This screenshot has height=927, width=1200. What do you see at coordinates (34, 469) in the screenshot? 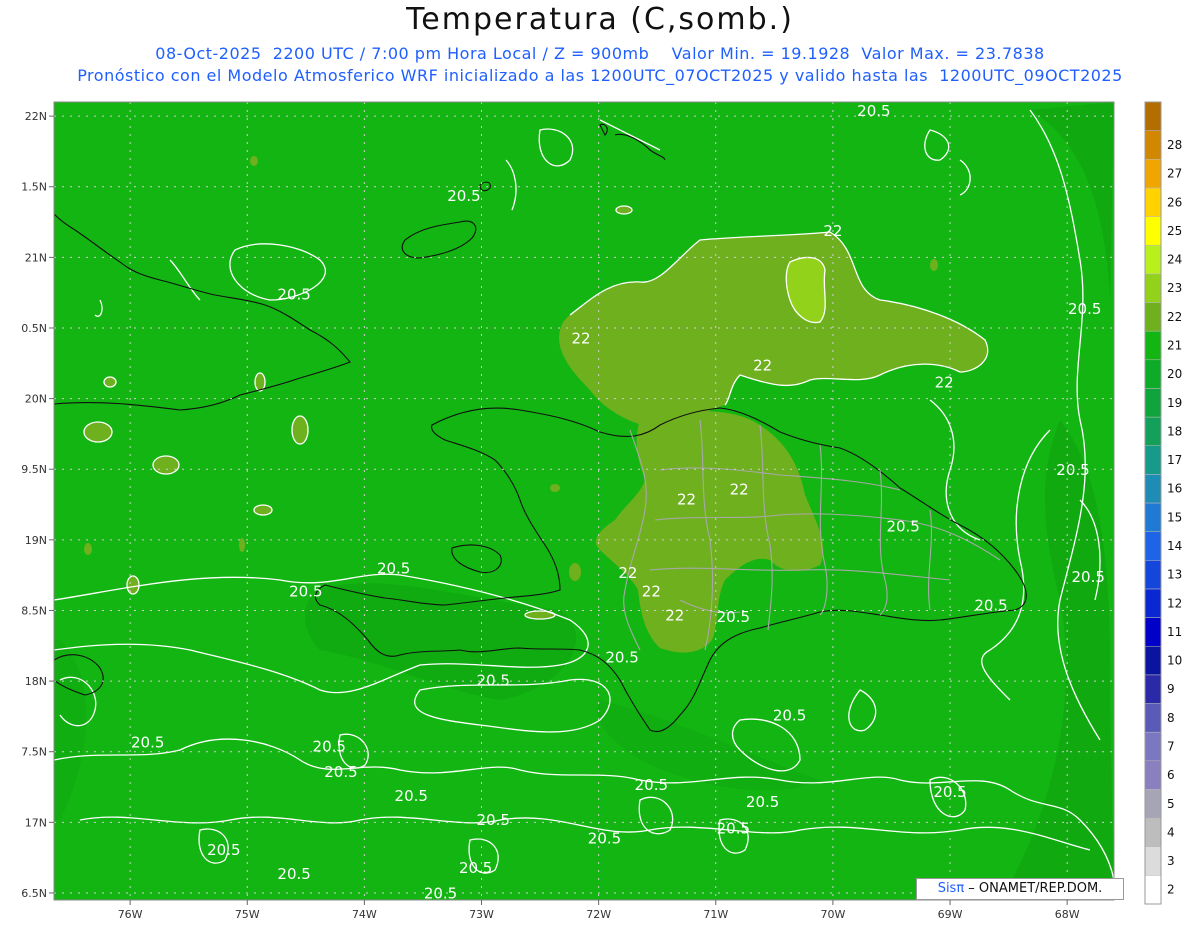
I see `tick-label-lat: 9.5N` at bounding box center [34, 469].